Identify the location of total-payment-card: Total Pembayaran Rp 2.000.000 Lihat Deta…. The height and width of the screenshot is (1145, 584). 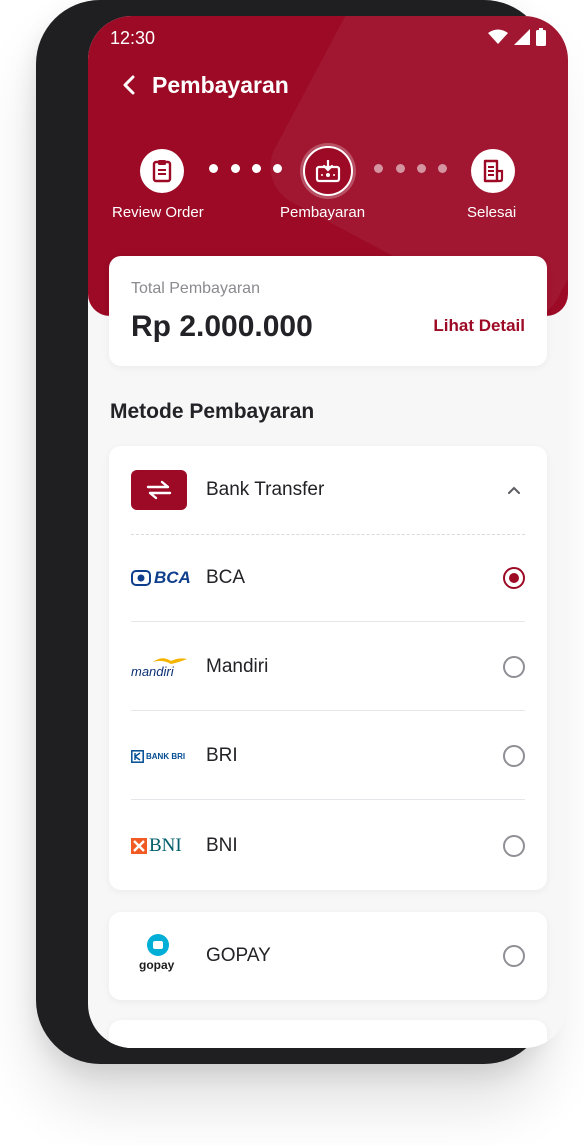
(328, 311).